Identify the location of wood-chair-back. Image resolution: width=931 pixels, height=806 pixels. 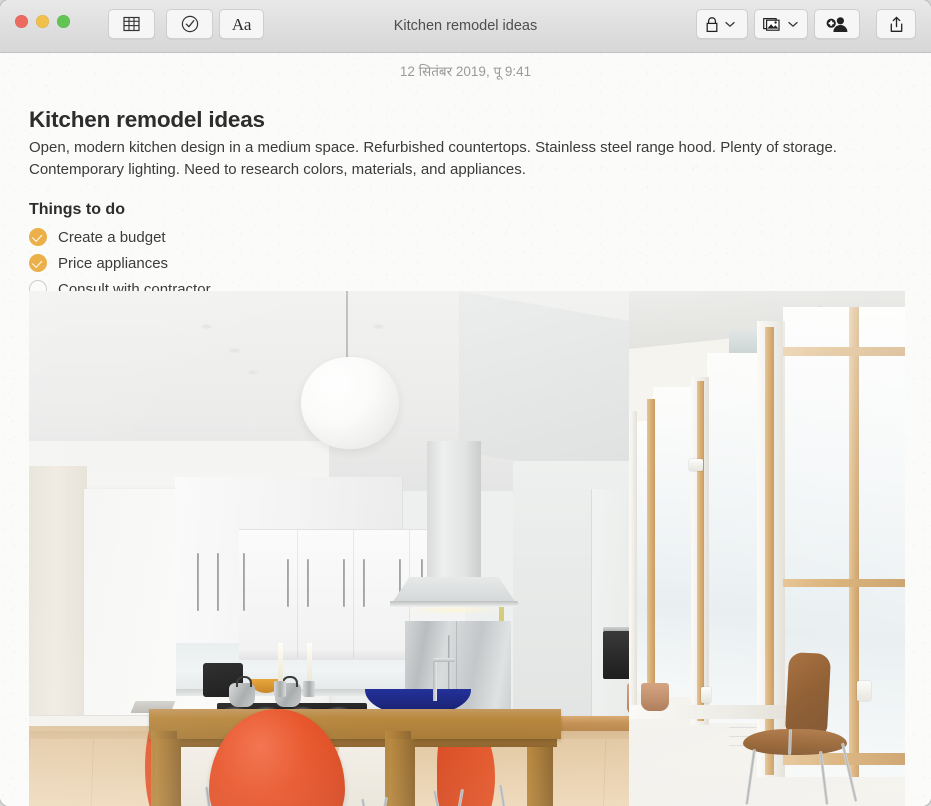
(808, 694).